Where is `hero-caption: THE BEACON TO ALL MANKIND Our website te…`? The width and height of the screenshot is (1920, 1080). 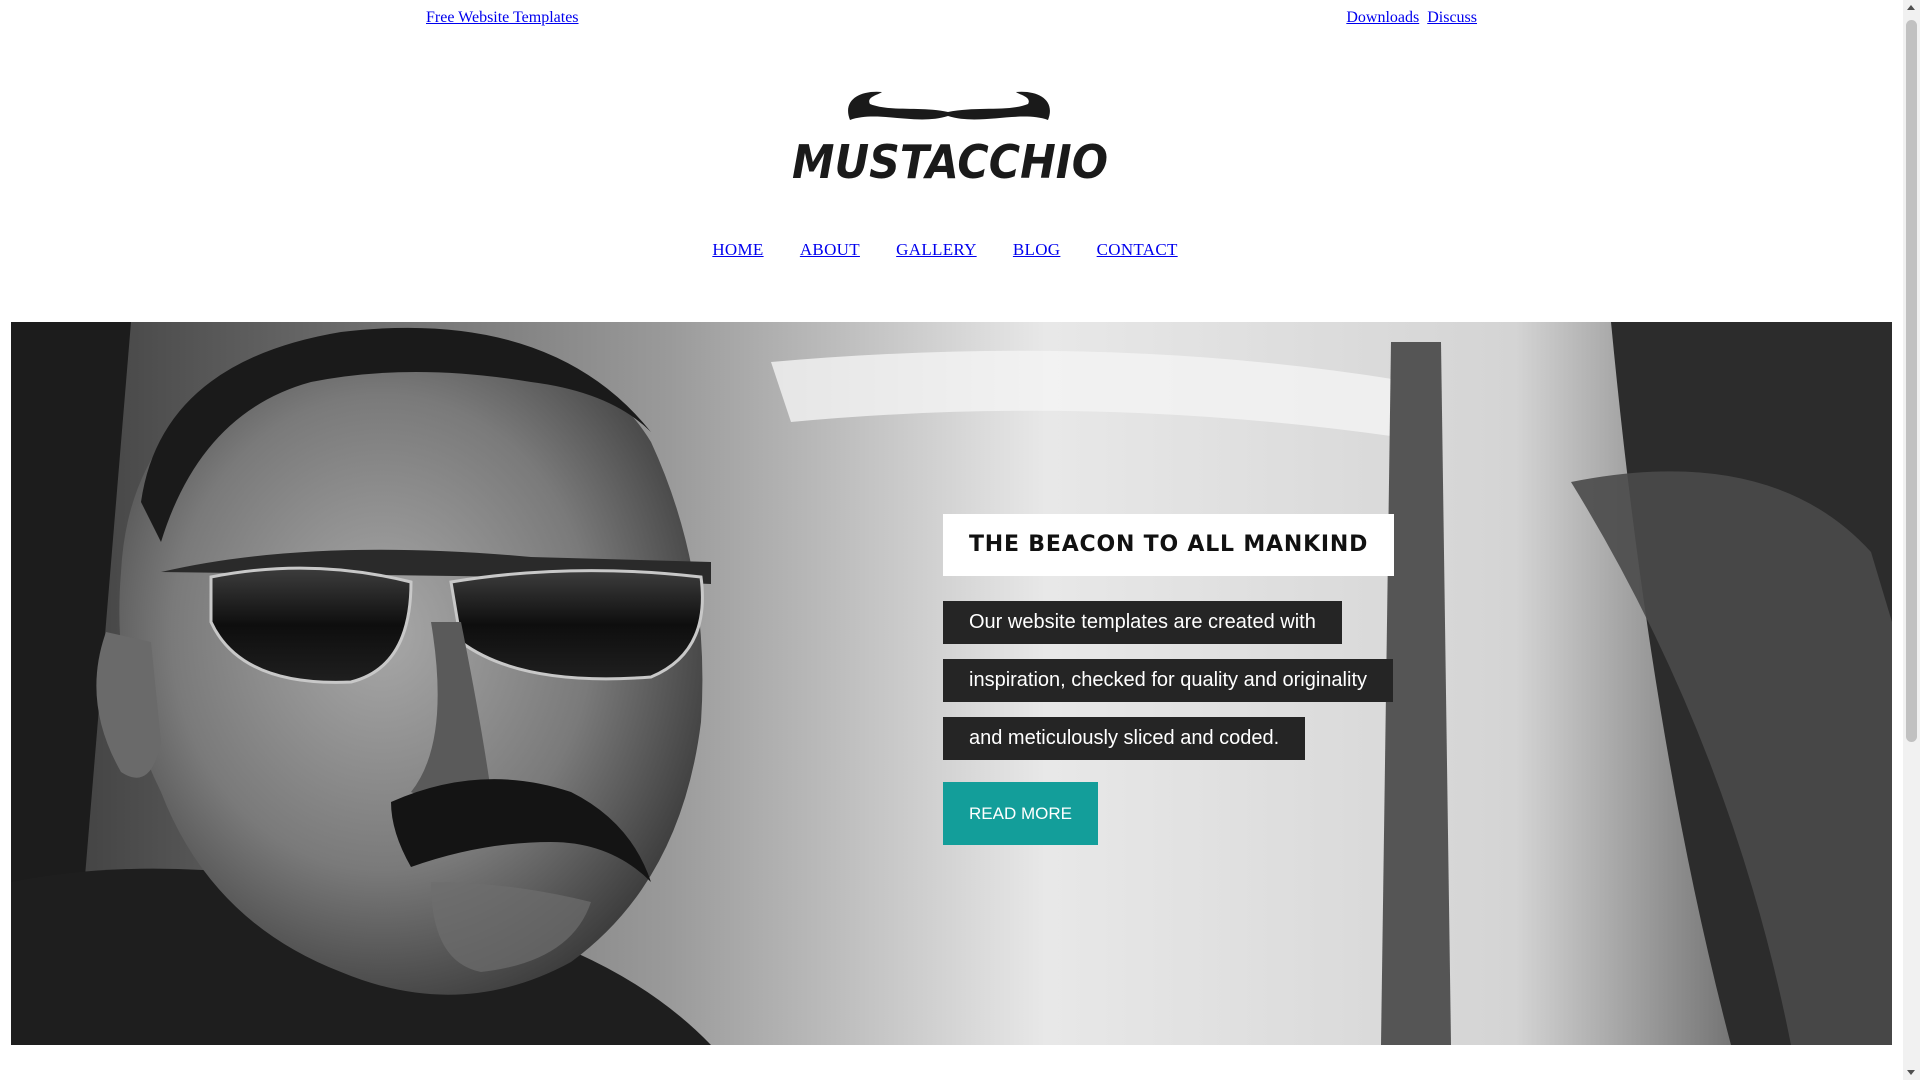
hero-caption: THE BEACON TO ALL MANKIND Our website te… is located at coordinates (1169, 679).